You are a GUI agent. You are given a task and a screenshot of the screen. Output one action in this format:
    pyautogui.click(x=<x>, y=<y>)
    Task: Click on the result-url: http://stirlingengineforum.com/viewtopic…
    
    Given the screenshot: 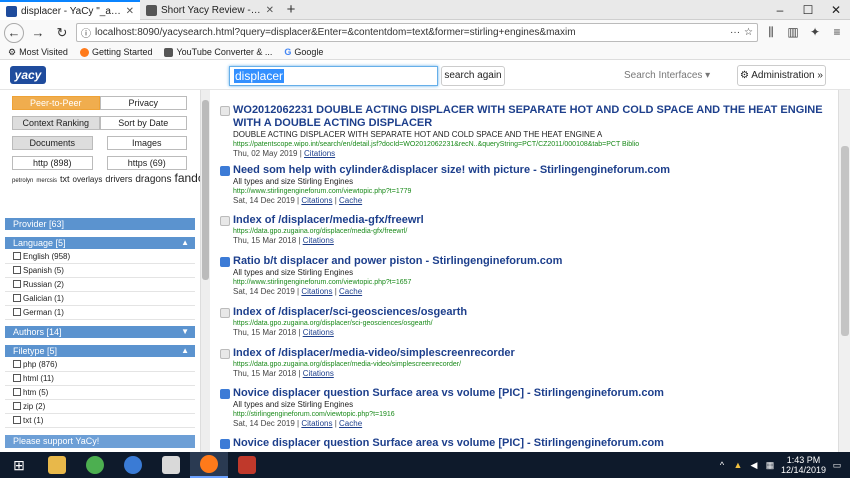 What is the action you would take?
    pyautogui.click(x=533, y=414)
    